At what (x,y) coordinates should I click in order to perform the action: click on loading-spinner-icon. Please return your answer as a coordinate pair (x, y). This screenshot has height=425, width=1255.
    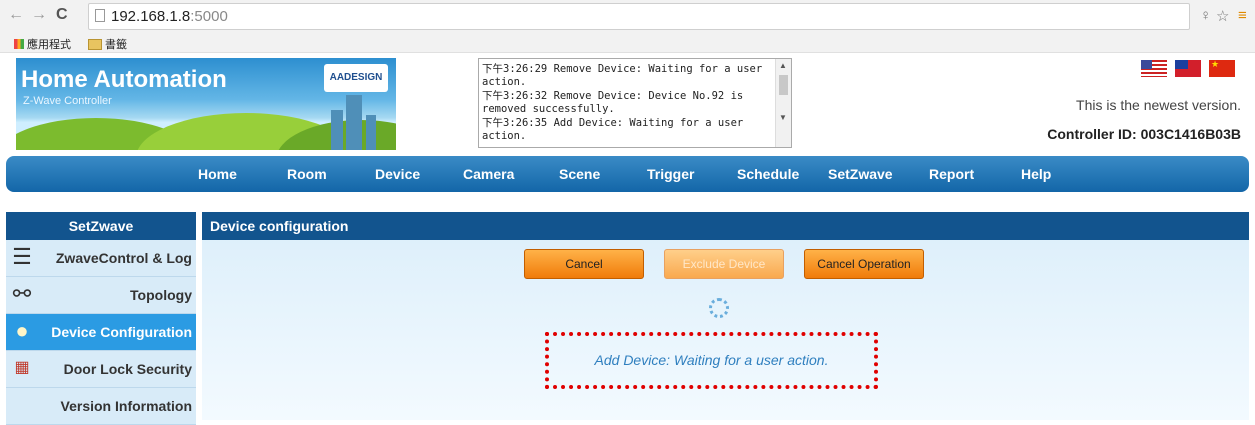
    Looking at the image, I should click on (719, 308).